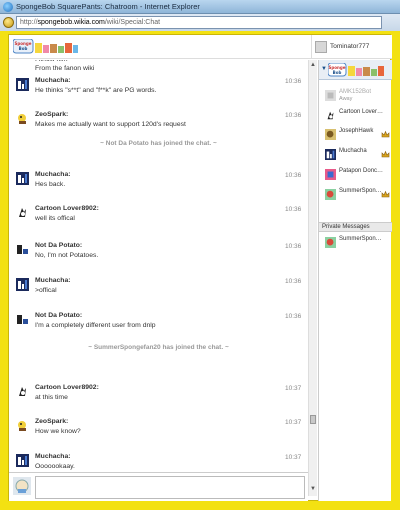  Describe the element at coordinates (71, 22) in the screenshot. I see `url-host: spongebob.wikia.com` at that location.